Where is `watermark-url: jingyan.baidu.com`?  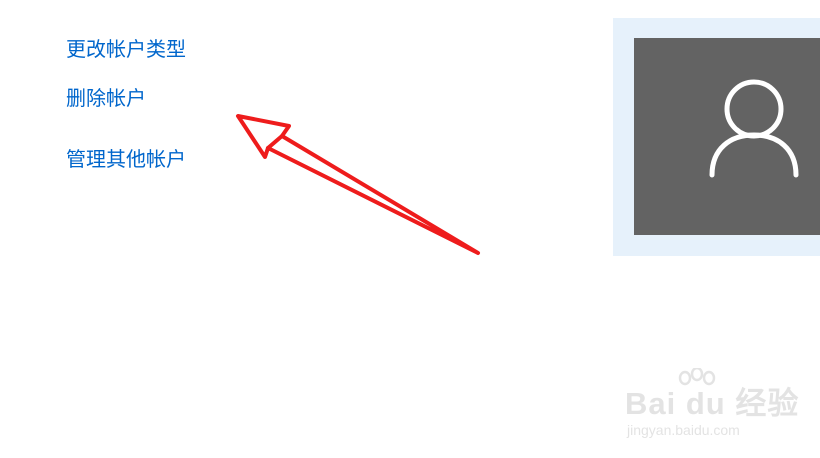
watermark-url: jingyan.baidu.com is located at coordinates (683, 430).